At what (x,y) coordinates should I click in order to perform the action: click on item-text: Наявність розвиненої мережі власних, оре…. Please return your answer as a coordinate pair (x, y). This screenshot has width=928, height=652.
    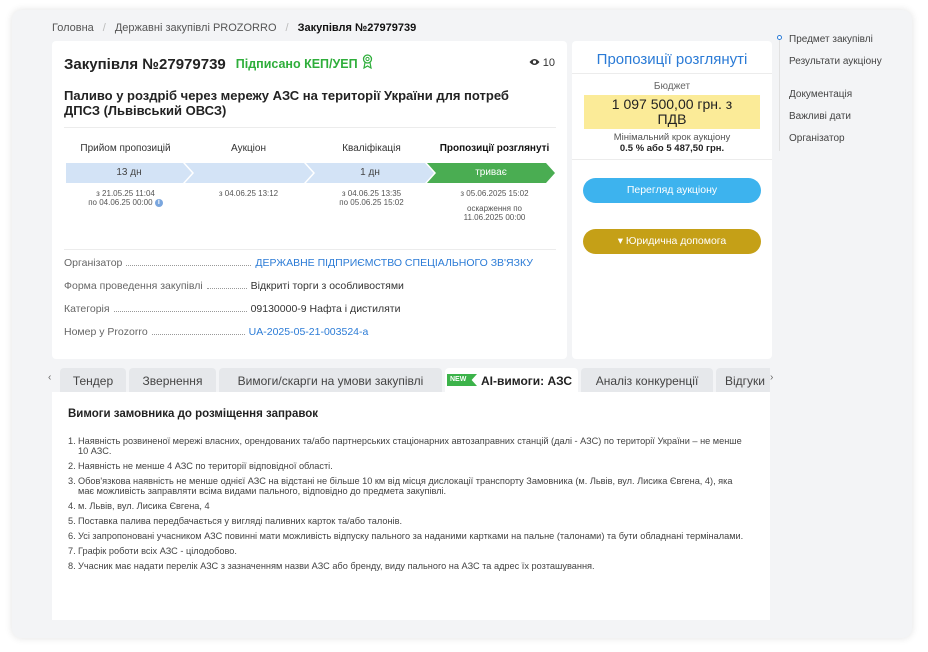
    Looking at the image, I should click on (410, 446).